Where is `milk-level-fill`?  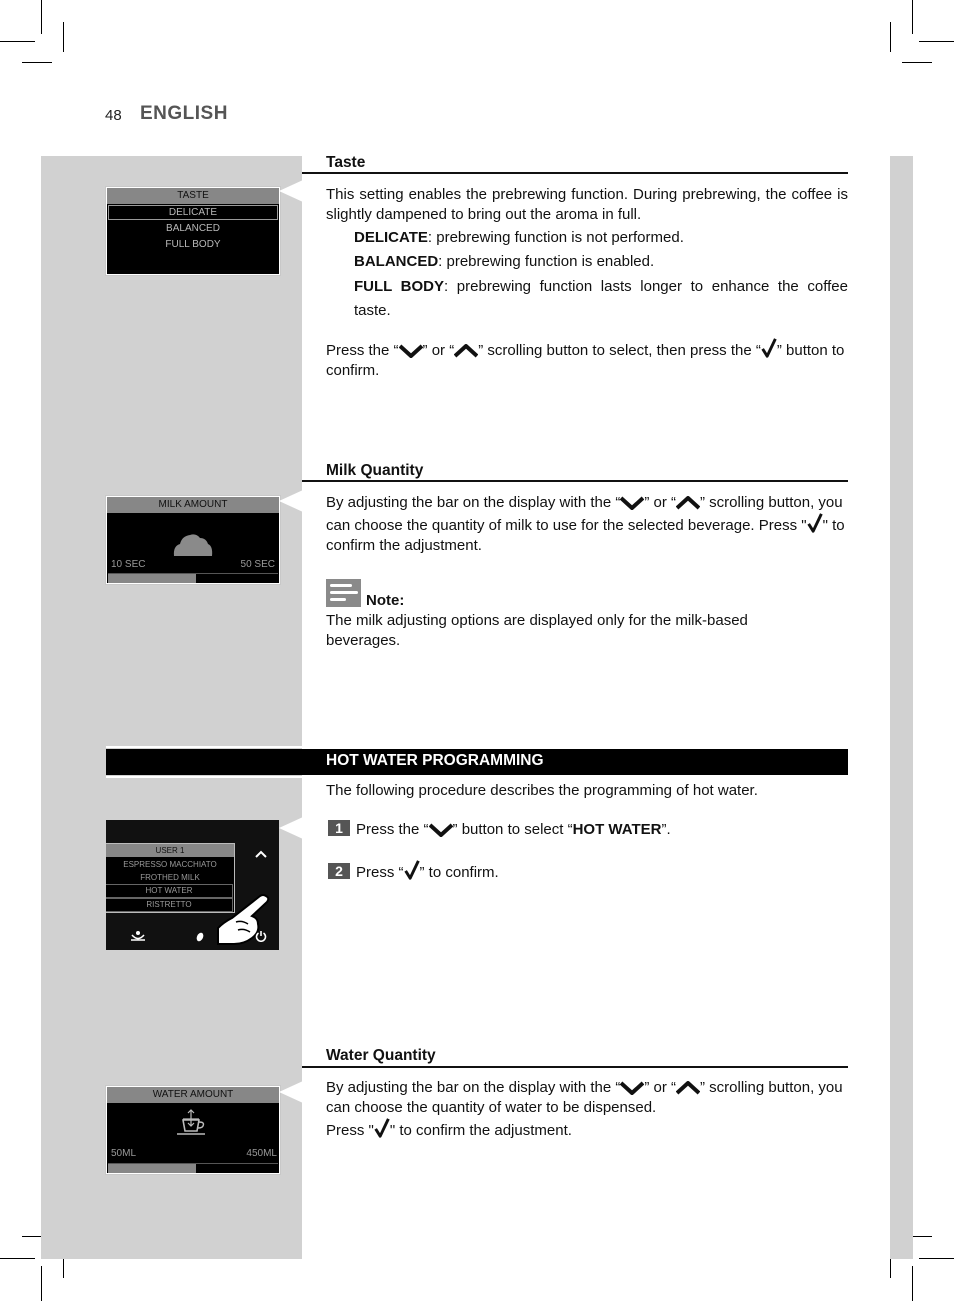 milk-level-fill is located at coordinates (152, 578).